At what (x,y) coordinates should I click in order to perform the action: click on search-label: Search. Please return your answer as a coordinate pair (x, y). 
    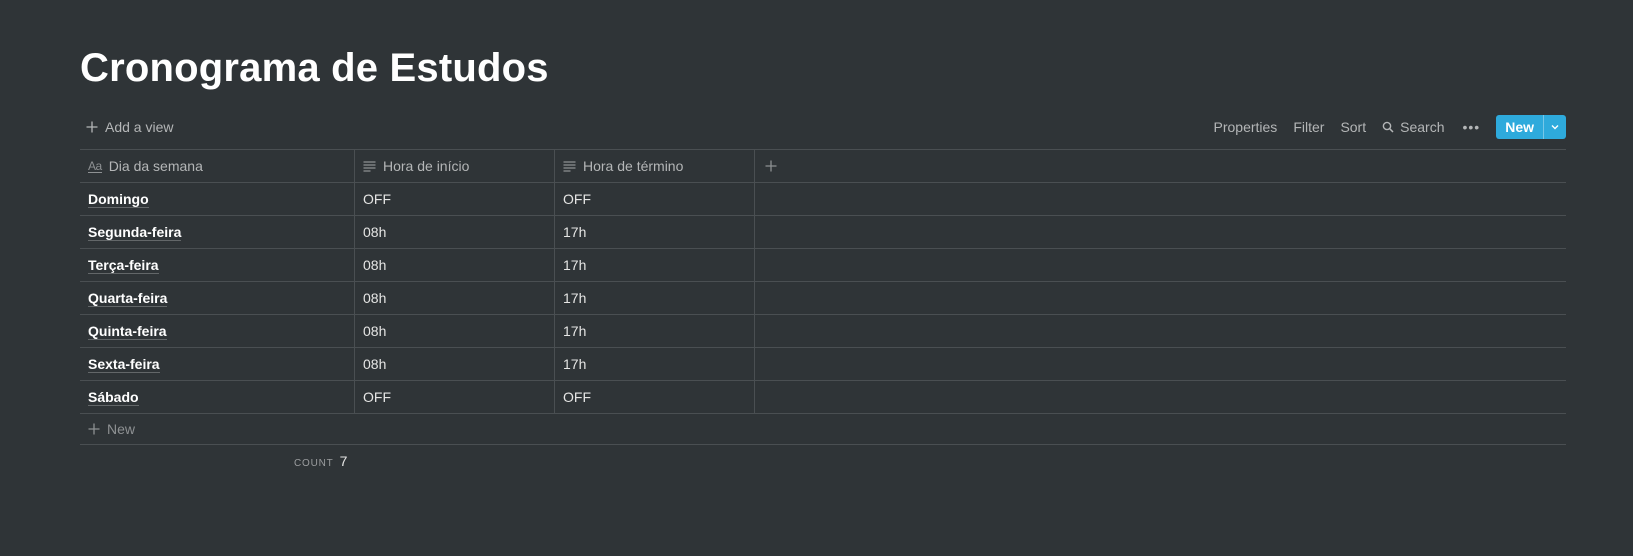
    Looking at the image, I should click on (1422, 127).